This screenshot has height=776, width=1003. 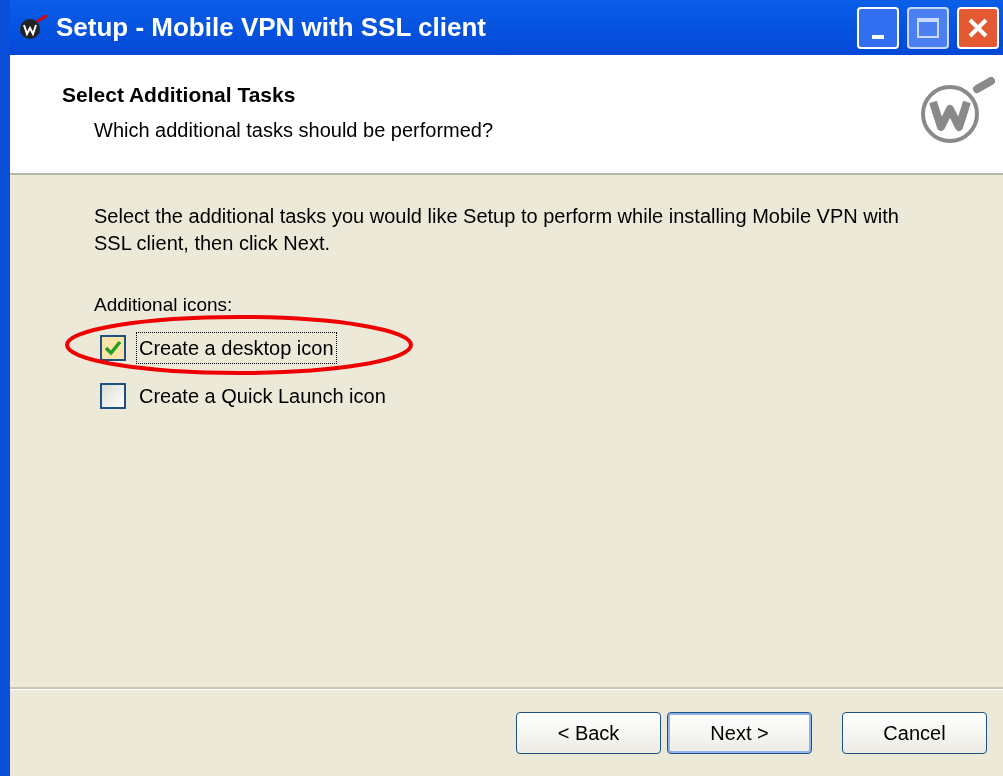 I want to click on checkbox-label: Create a Quick Launch icon, so click(x=262, y=395).